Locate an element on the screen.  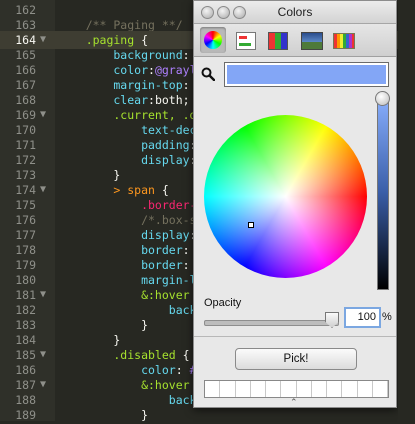
swatch-wells is located at coordinates (296, 389).